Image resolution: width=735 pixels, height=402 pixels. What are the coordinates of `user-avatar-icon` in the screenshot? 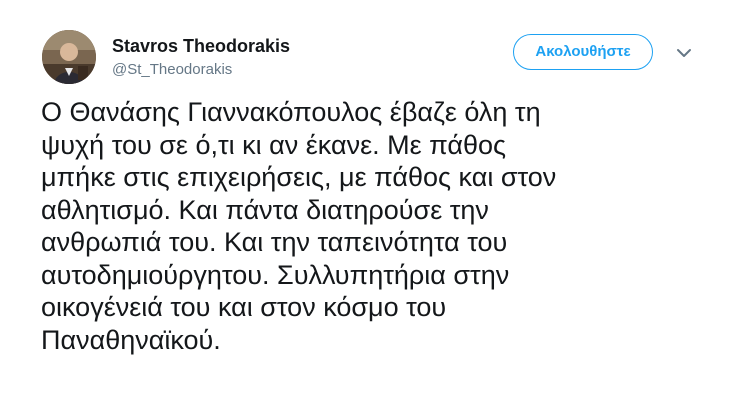 It's located at (69, 57).